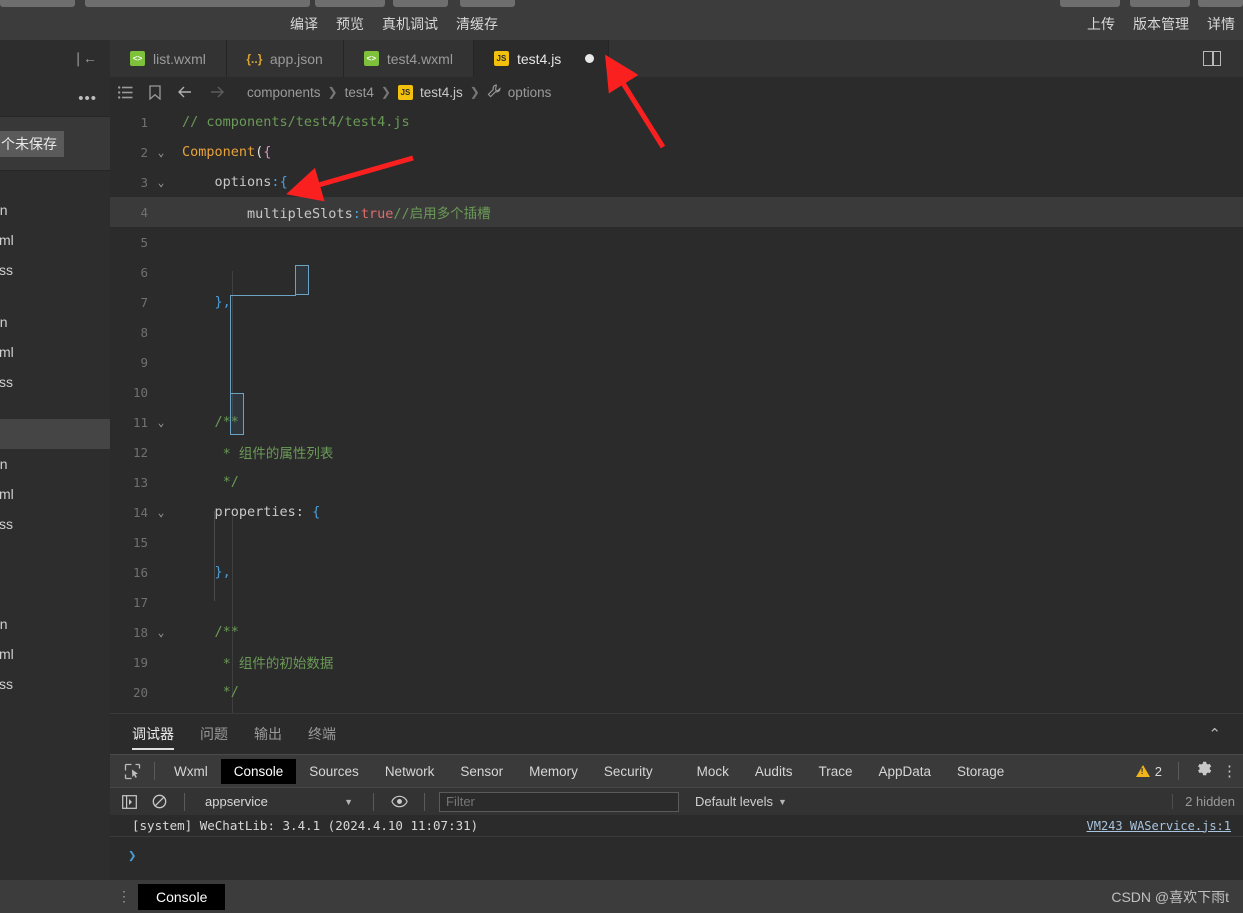  I want to click on code-line-11: 11 ⌄ /**, so click(676, 422).